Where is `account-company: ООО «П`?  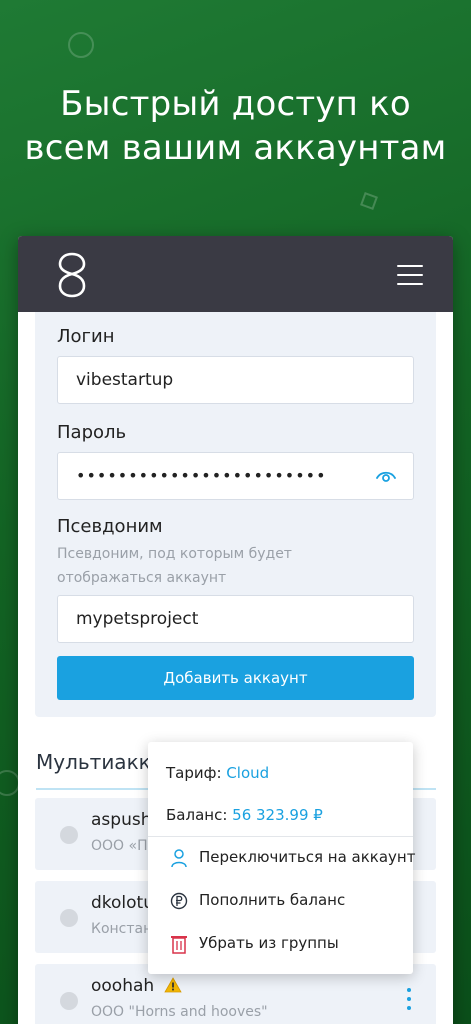 account-company: ООО «П is located at coordinates (119, 846).